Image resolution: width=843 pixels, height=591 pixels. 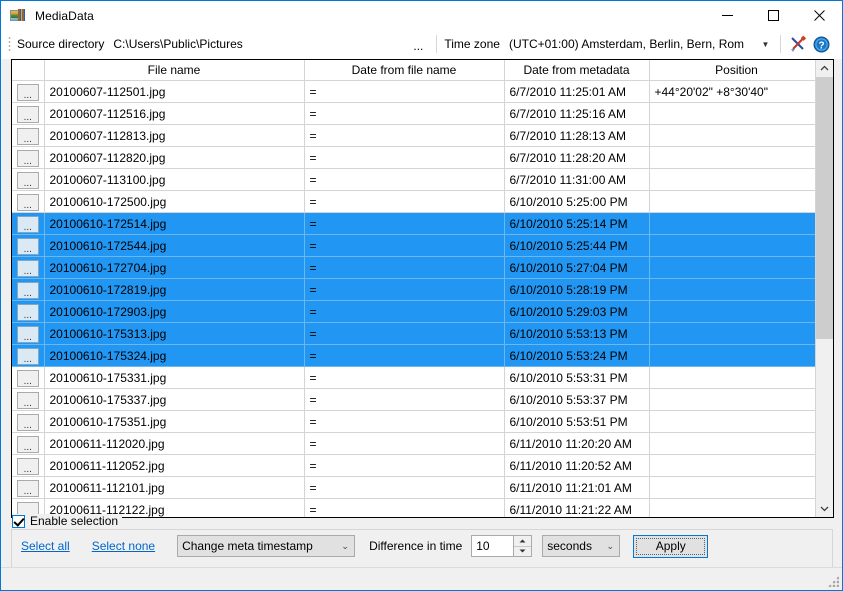 I want to click on file-name-cell: 20100607-112820.jpg, so click(x=174, y=157).